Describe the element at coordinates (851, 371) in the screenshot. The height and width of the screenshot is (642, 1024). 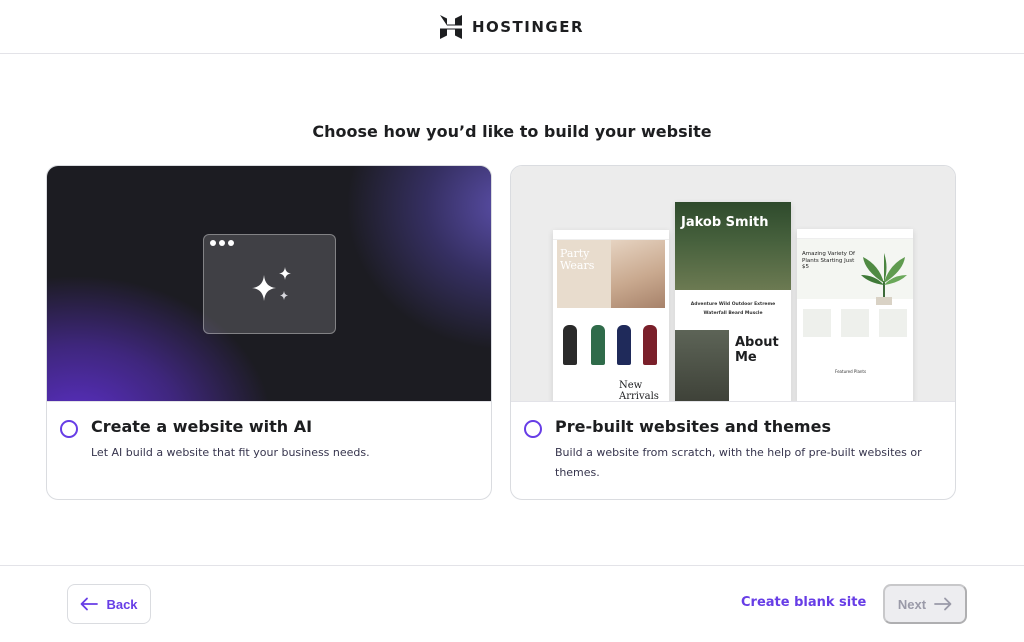
I see `preview-section-text: Featured Plants` at that location.